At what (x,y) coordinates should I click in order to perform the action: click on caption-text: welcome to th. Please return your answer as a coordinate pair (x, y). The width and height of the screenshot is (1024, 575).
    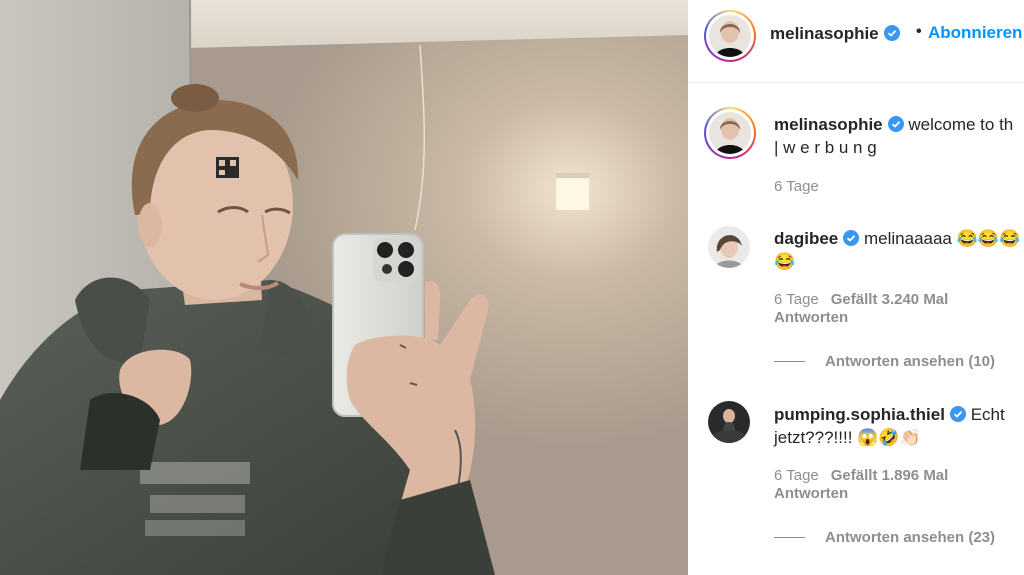
    Looking at the image, I should click on (961, 124).